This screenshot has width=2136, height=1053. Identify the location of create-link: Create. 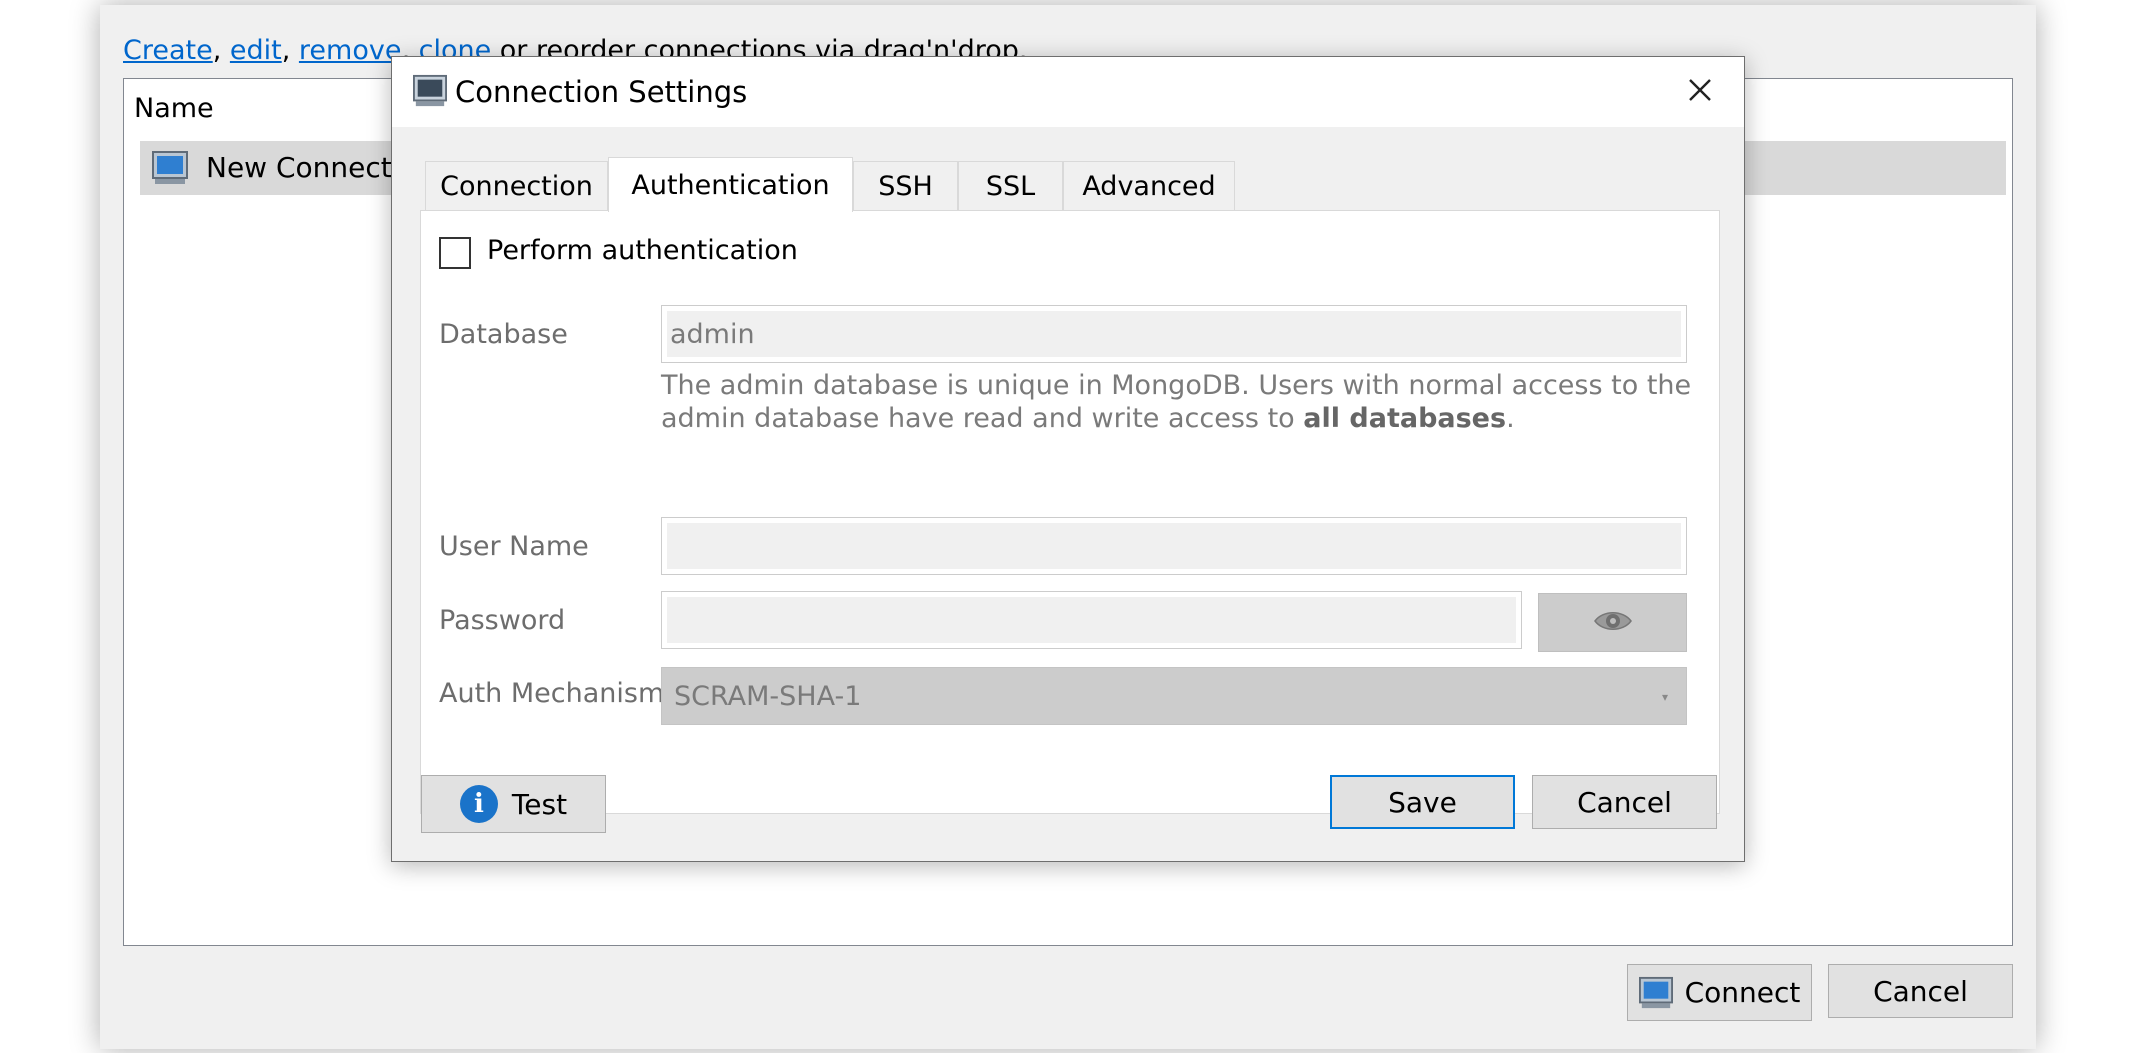
(168, 50).